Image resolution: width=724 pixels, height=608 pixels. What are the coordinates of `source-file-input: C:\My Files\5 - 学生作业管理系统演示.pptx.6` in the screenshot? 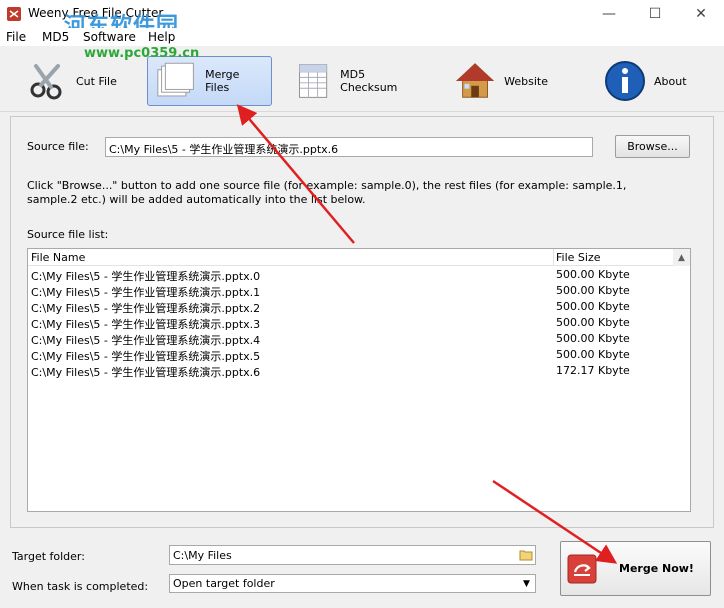 It's located at (349, 147).